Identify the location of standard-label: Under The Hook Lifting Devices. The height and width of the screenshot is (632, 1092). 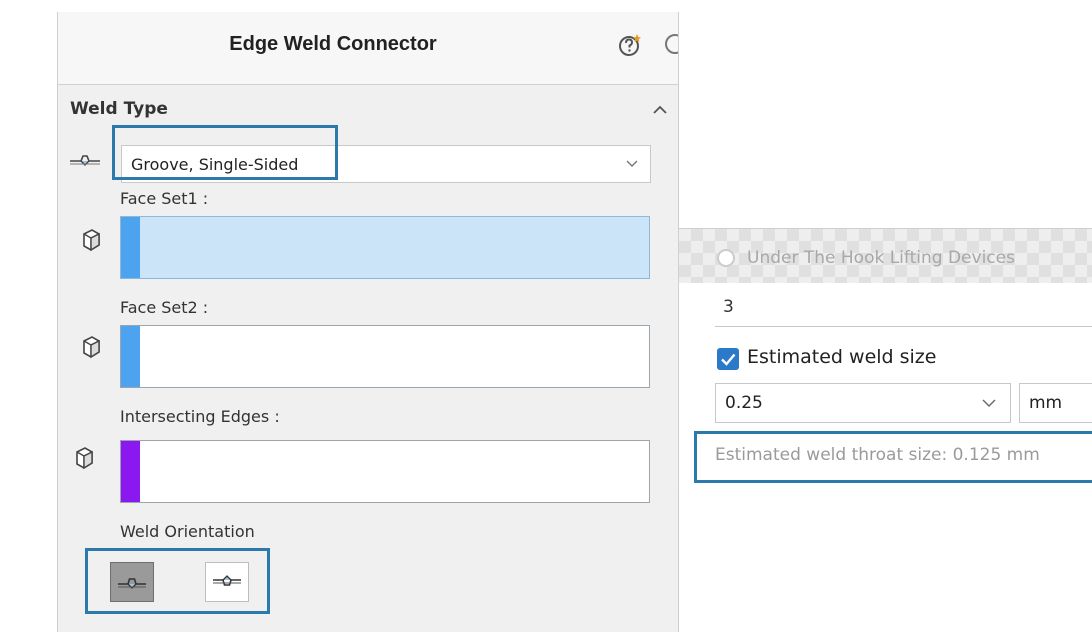
(881, 258).